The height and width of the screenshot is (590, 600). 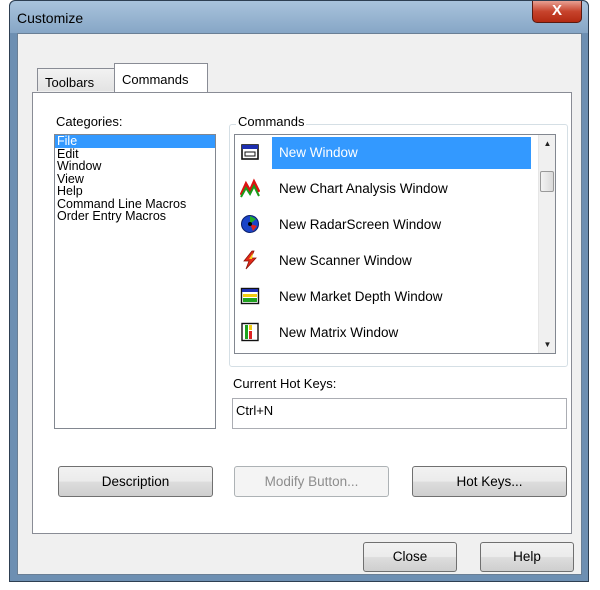 I want to click on radarscreen-icon, so click(x=250, y=224).